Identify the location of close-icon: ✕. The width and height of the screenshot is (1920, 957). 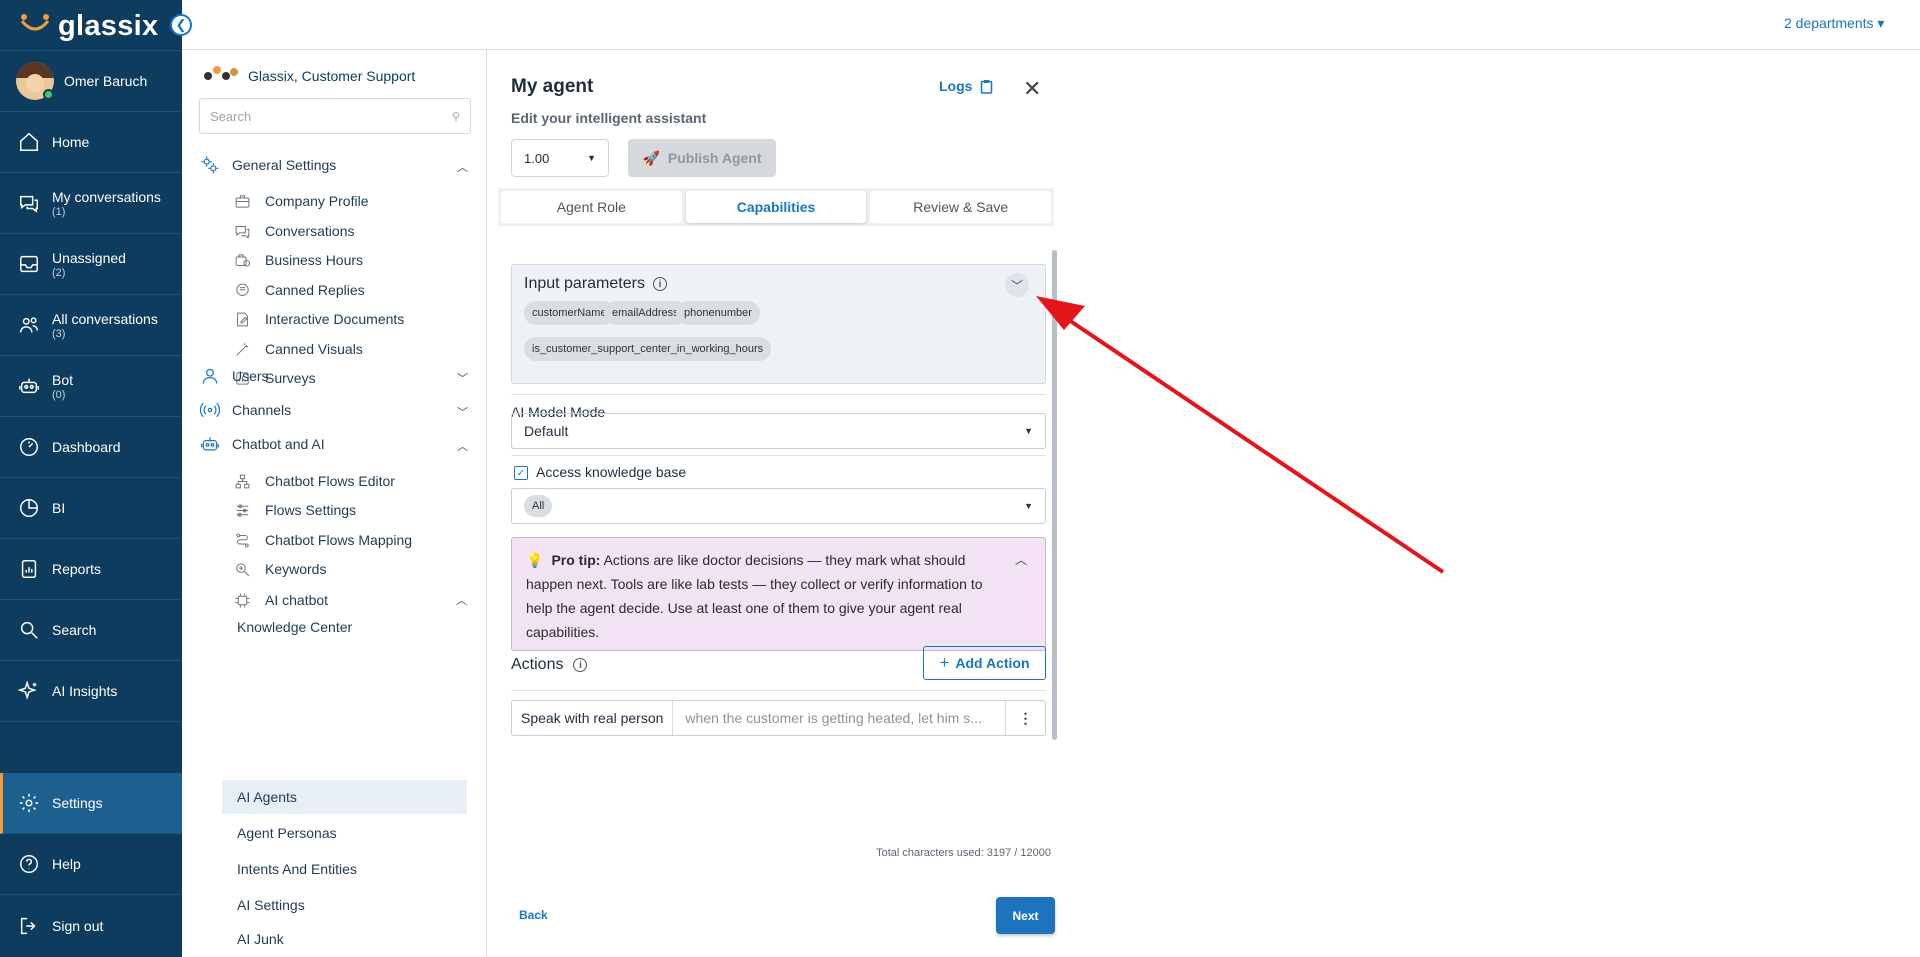
(1032, 89).